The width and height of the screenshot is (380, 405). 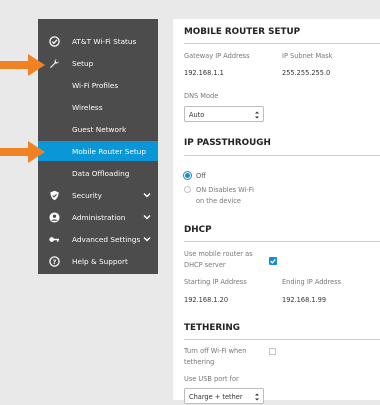 What do you see at coordinates (187, 189) in the screenshot?
I see `passthrough-on-radio` at bounding box center [187, 189].